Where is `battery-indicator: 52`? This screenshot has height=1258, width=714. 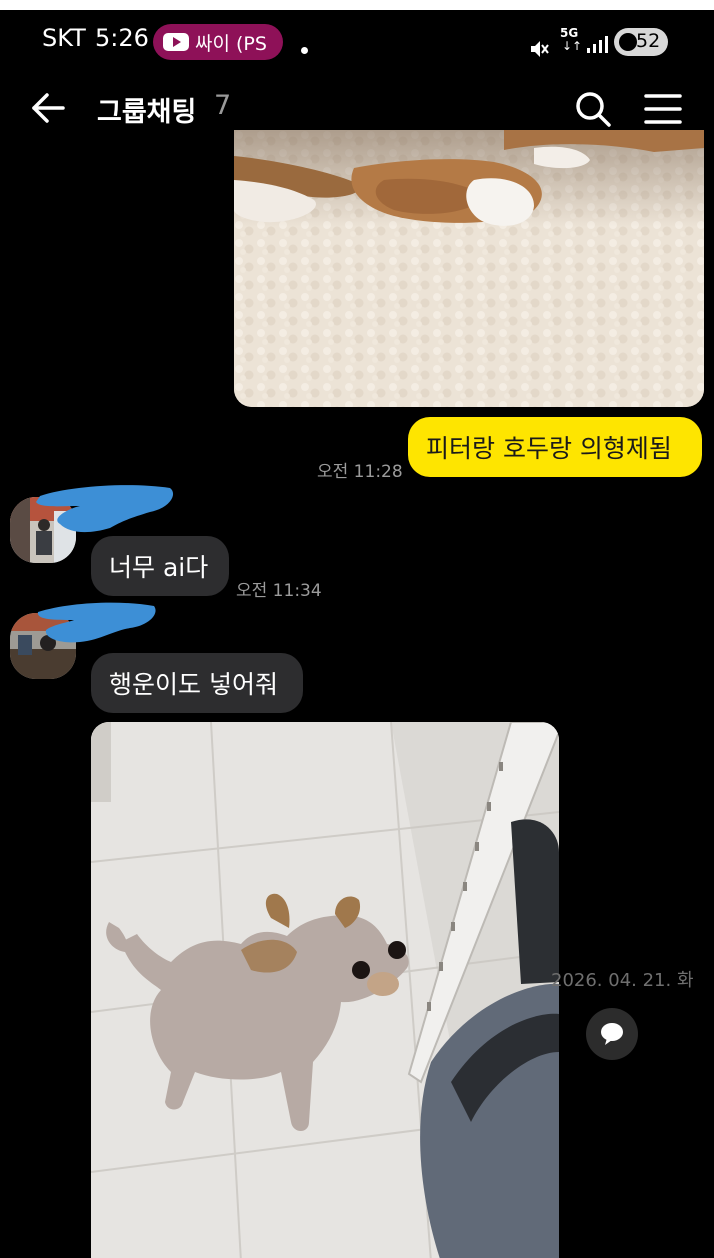
battery-indicator: 52 is located at coordinates (641, 42).